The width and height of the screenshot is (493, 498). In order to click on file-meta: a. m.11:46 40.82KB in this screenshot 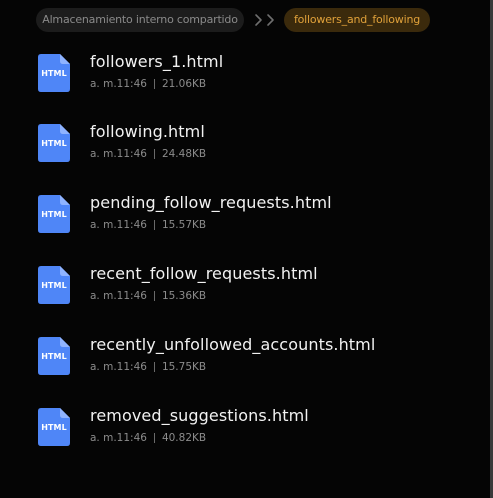, I will do `click(148, 438)`.